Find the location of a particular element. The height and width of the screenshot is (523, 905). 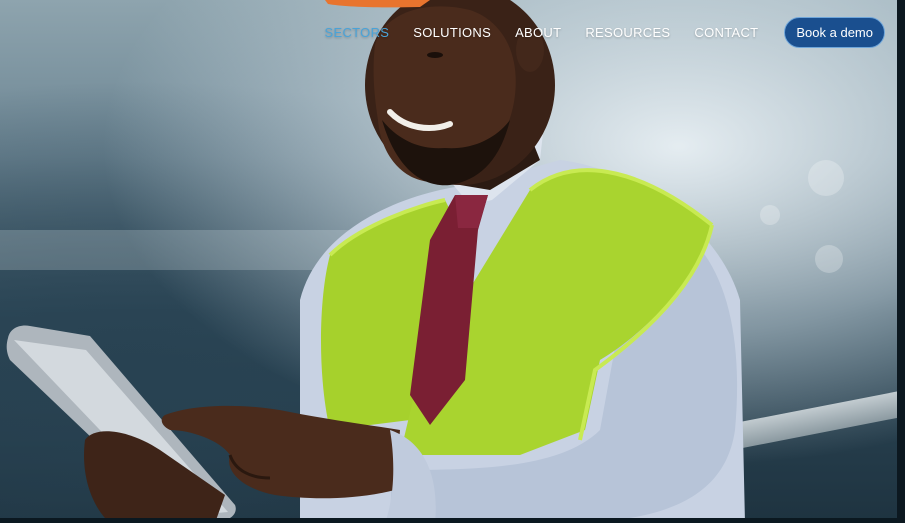

book-demo-button: Book a demo is located at coordinates (834, 32).